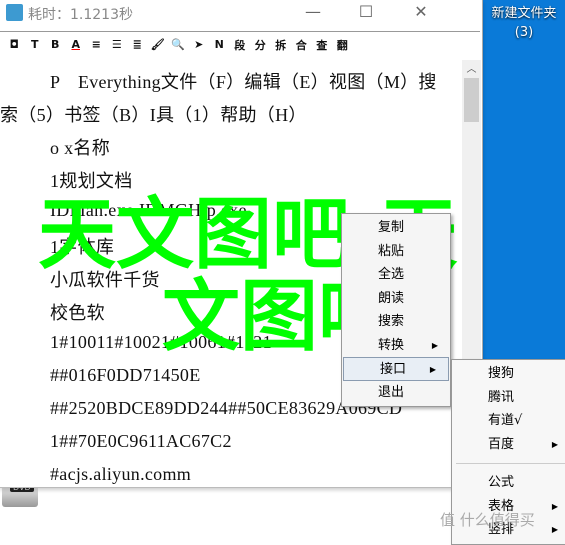  What do you see at coordinates (366, 13) in the screenshot?
I see `maximize-button: ☐` at bounding box center [366, 13].